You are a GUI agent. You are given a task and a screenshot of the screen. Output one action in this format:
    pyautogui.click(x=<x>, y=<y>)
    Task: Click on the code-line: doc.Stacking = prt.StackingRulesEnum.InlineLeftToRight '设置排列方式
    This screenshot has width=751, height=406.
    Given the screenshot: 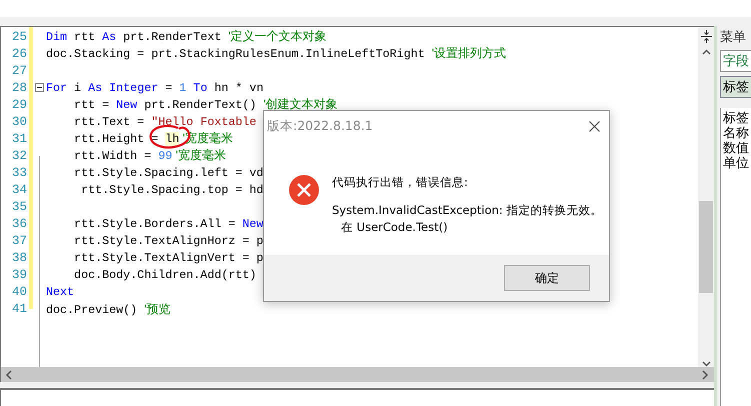 What is the action you would take?
    pyautogui.click(x=276, y=53)
    